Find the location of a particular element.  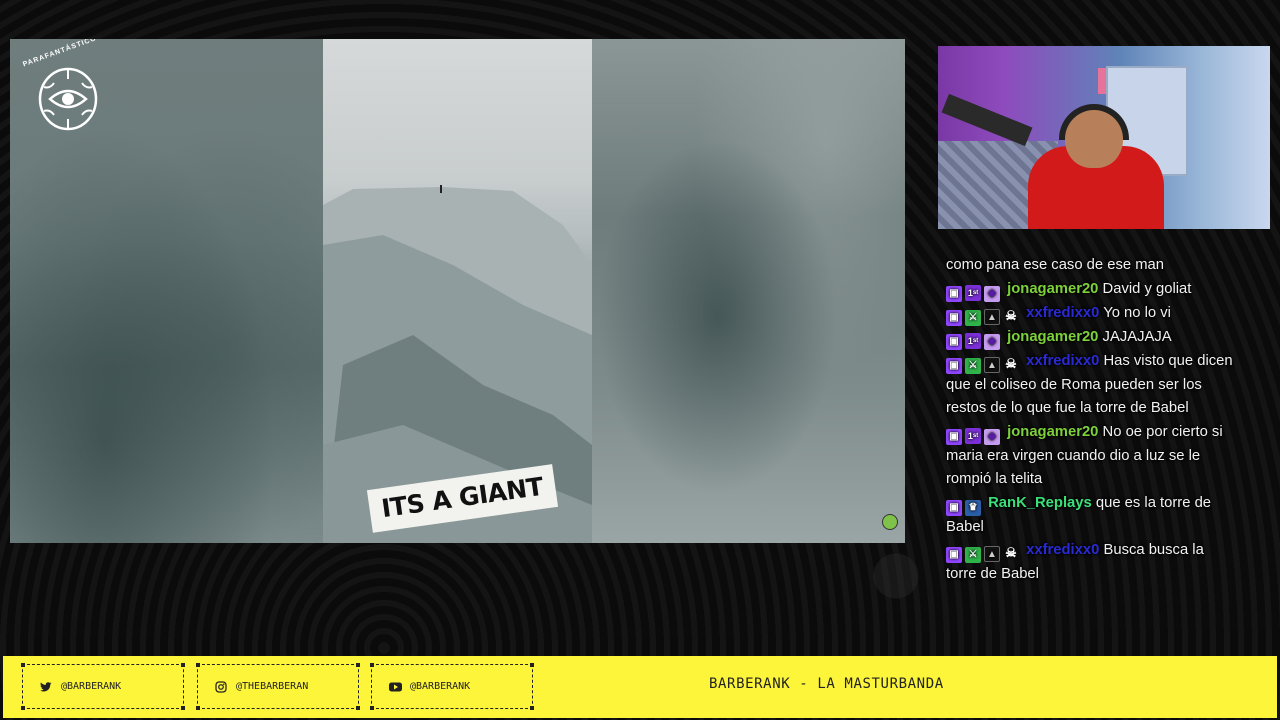

instagram-handle: @THEBARBERAN is located at coordinates (272, 686).